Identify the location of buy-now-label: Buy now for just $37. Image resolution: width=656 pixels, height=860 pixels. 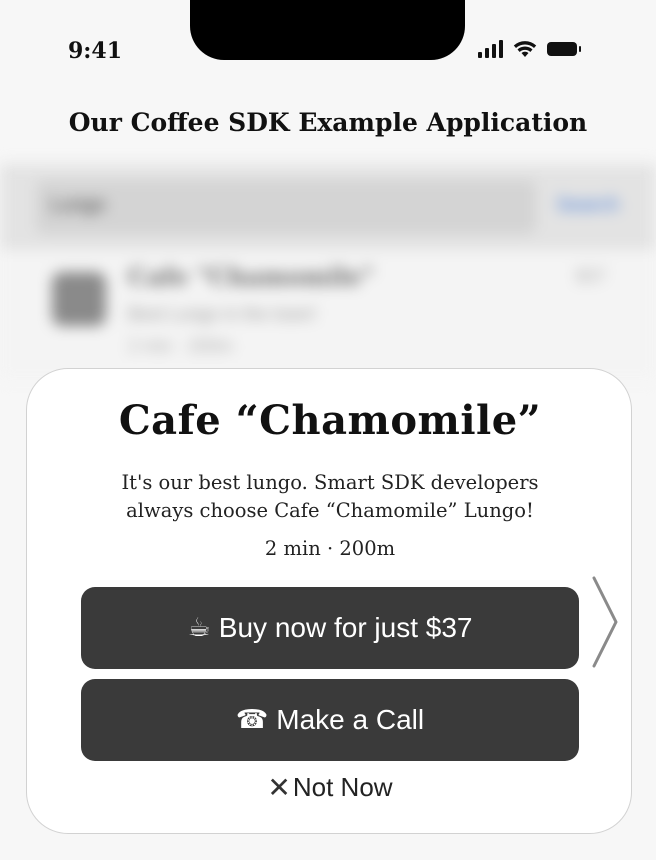
(345, 627).